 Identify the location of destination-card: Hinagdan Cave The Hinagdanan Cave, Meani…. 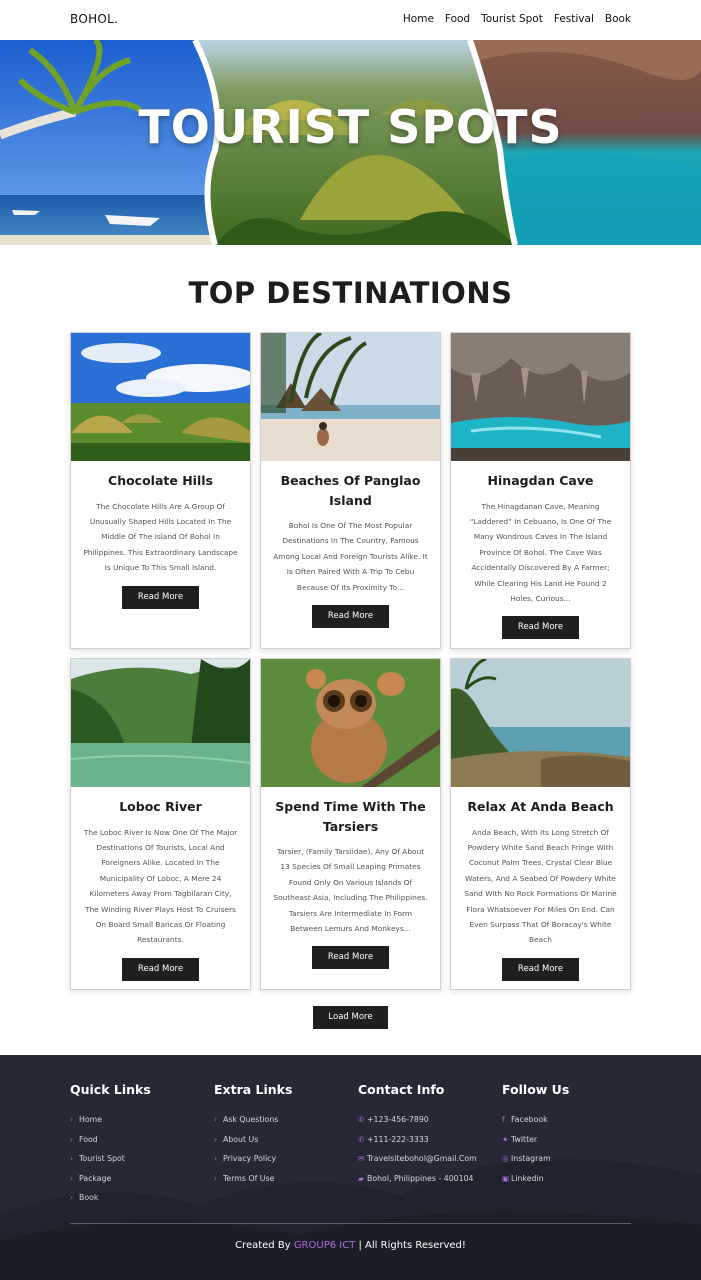
(540, 490).